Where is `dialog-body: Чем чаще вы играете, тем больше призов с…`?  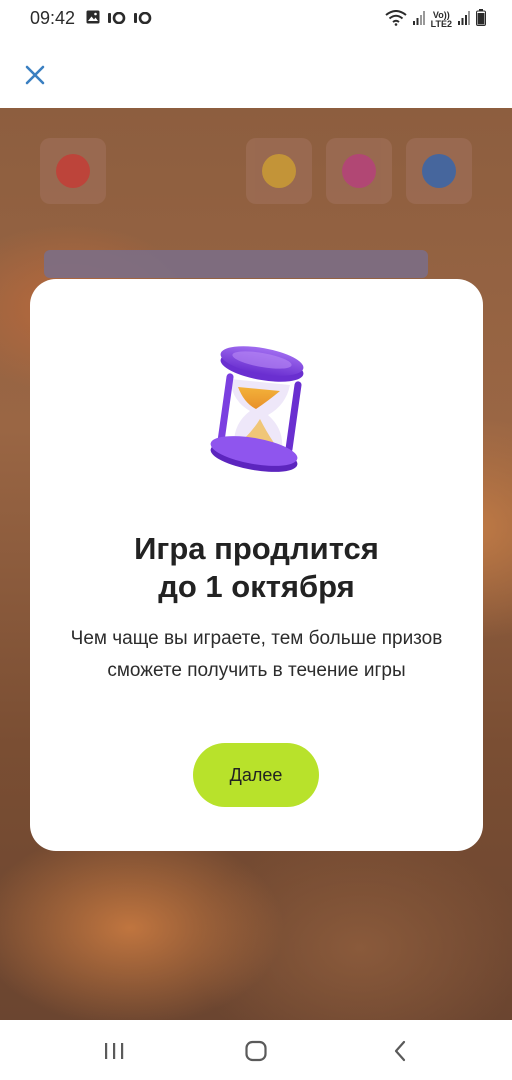 dialog-body: Чем чаще вы играете, тем больше призов с… is located at coordinates (256, 654).